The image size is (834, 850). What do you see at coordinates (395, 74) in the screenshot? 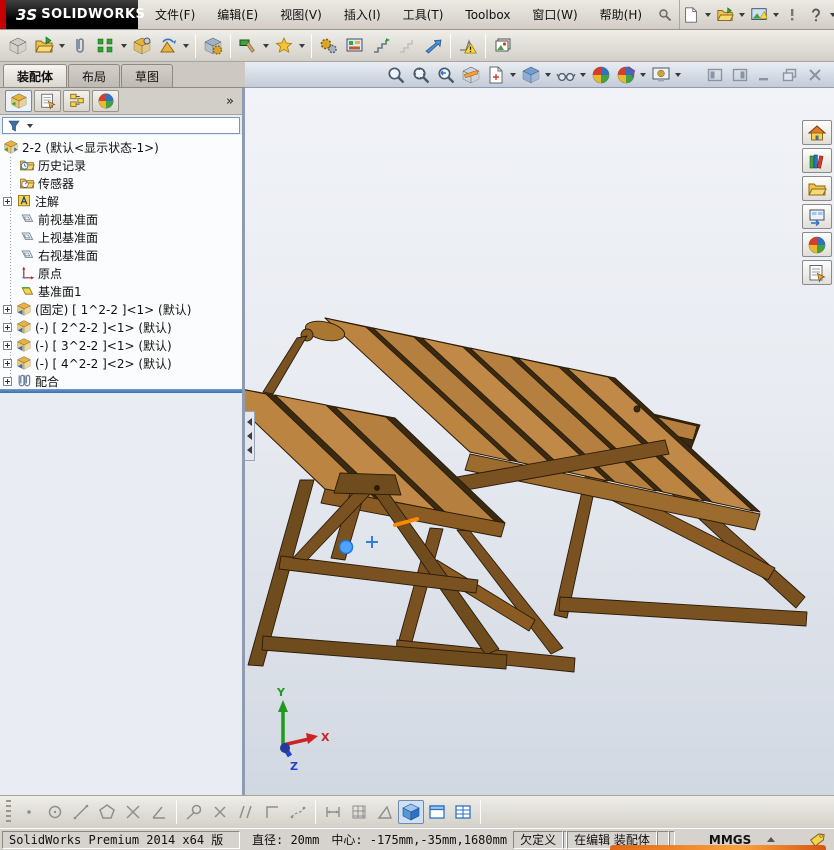
I see `zoom-to-fit-icon` at bounding box center [395, 74].